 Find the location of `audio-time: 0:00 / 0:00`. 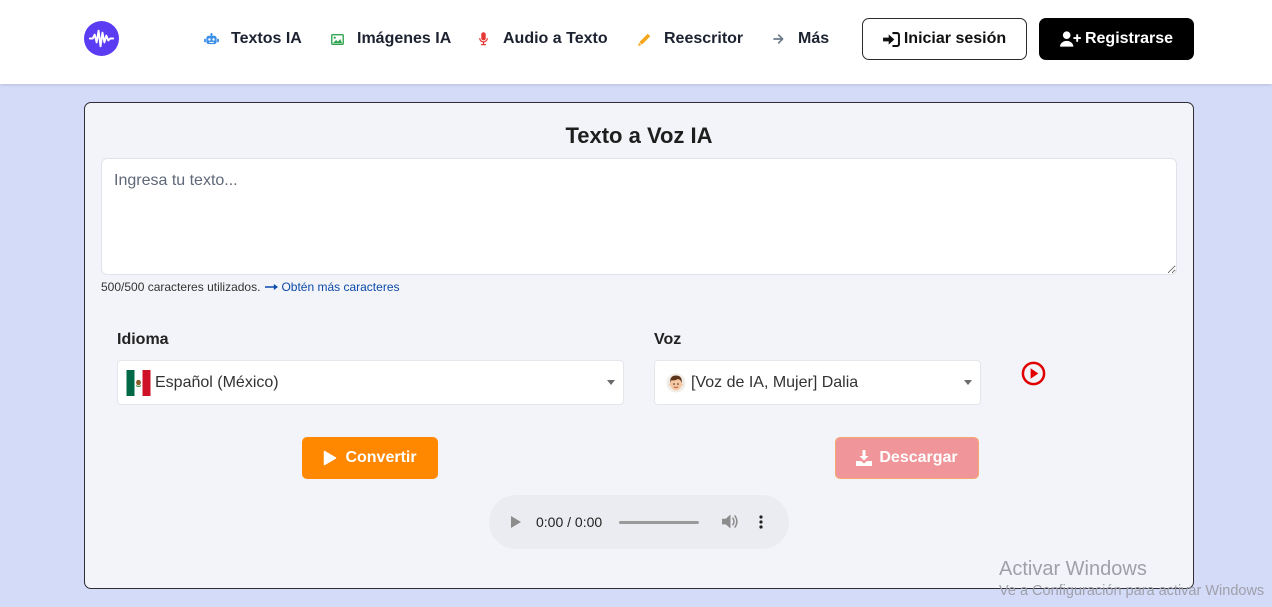

audio-time: 0:00 / 0:00 is located at coordinates (569, 522).